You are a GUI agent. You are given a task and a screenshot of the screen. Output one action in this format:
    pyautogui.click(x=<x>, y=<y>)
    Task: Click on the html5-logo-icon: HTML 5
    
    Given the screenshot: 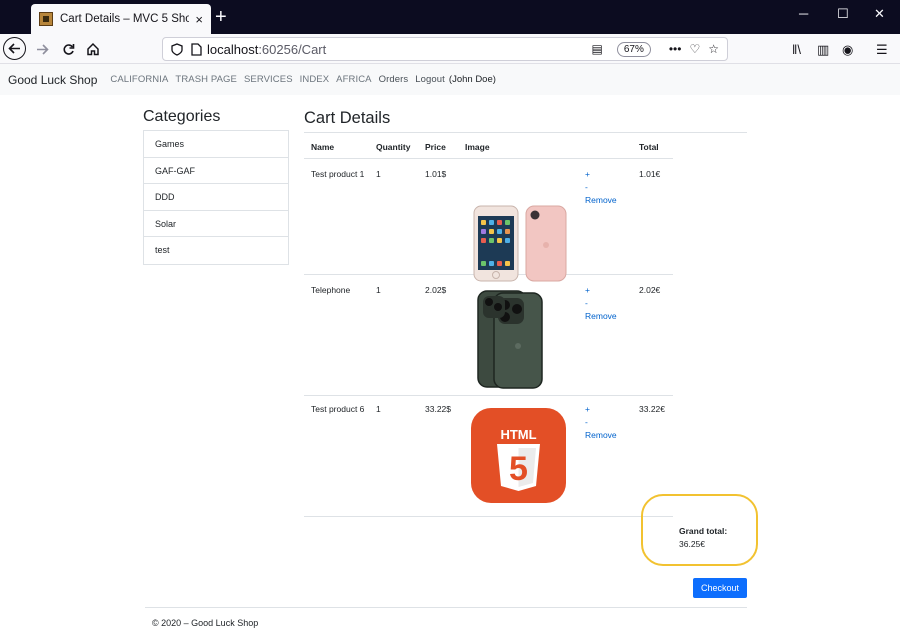 What is the action you would take?
    pyautogui.click(x=518, y=458)
    